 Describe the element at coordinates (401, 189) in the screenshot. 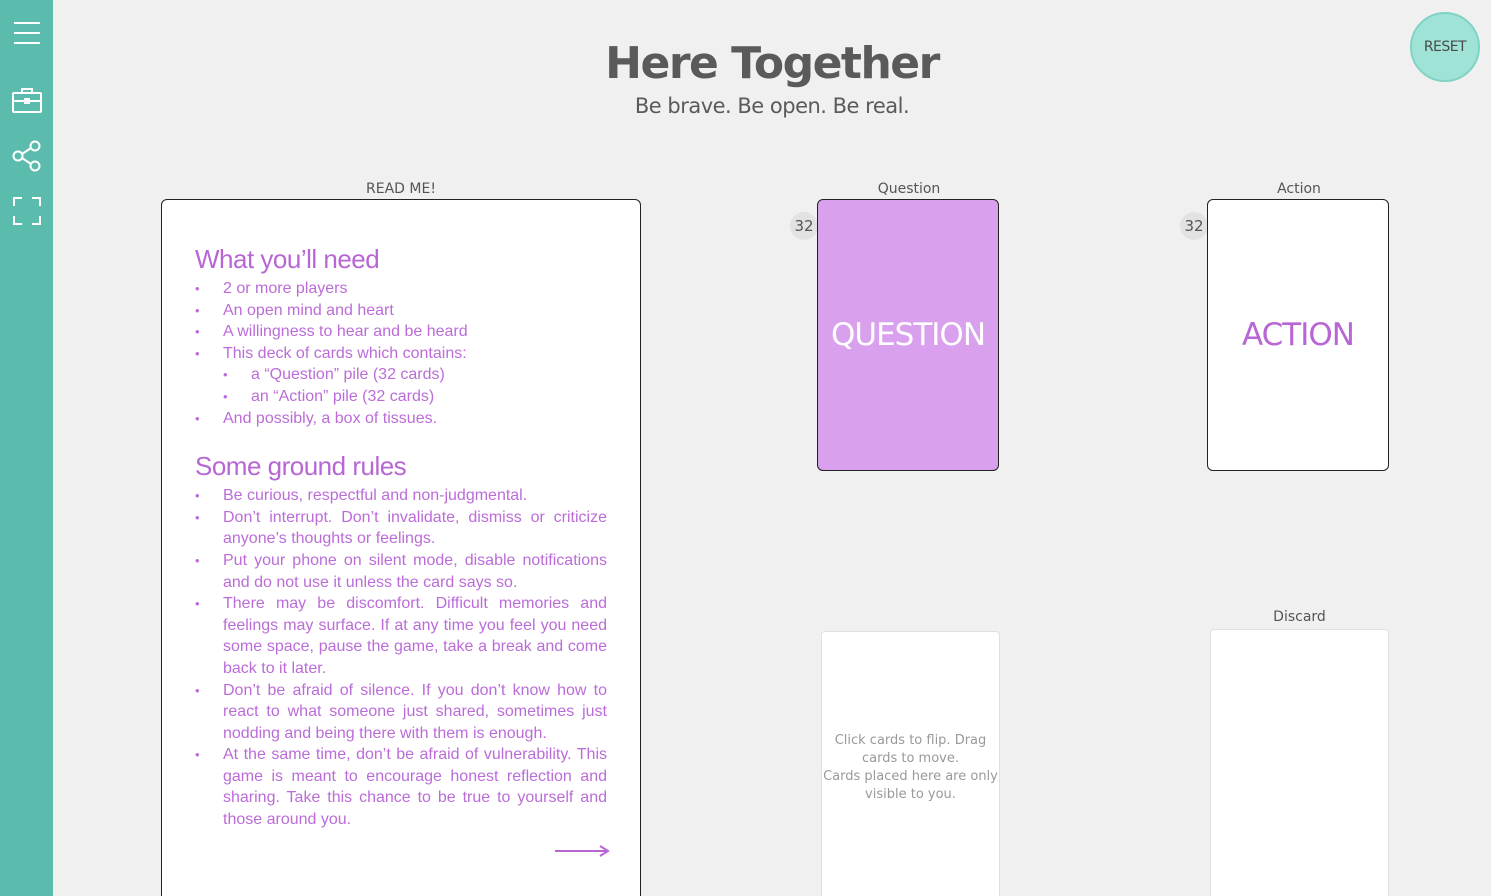

I see `readme-label: READ ME!` at that location.